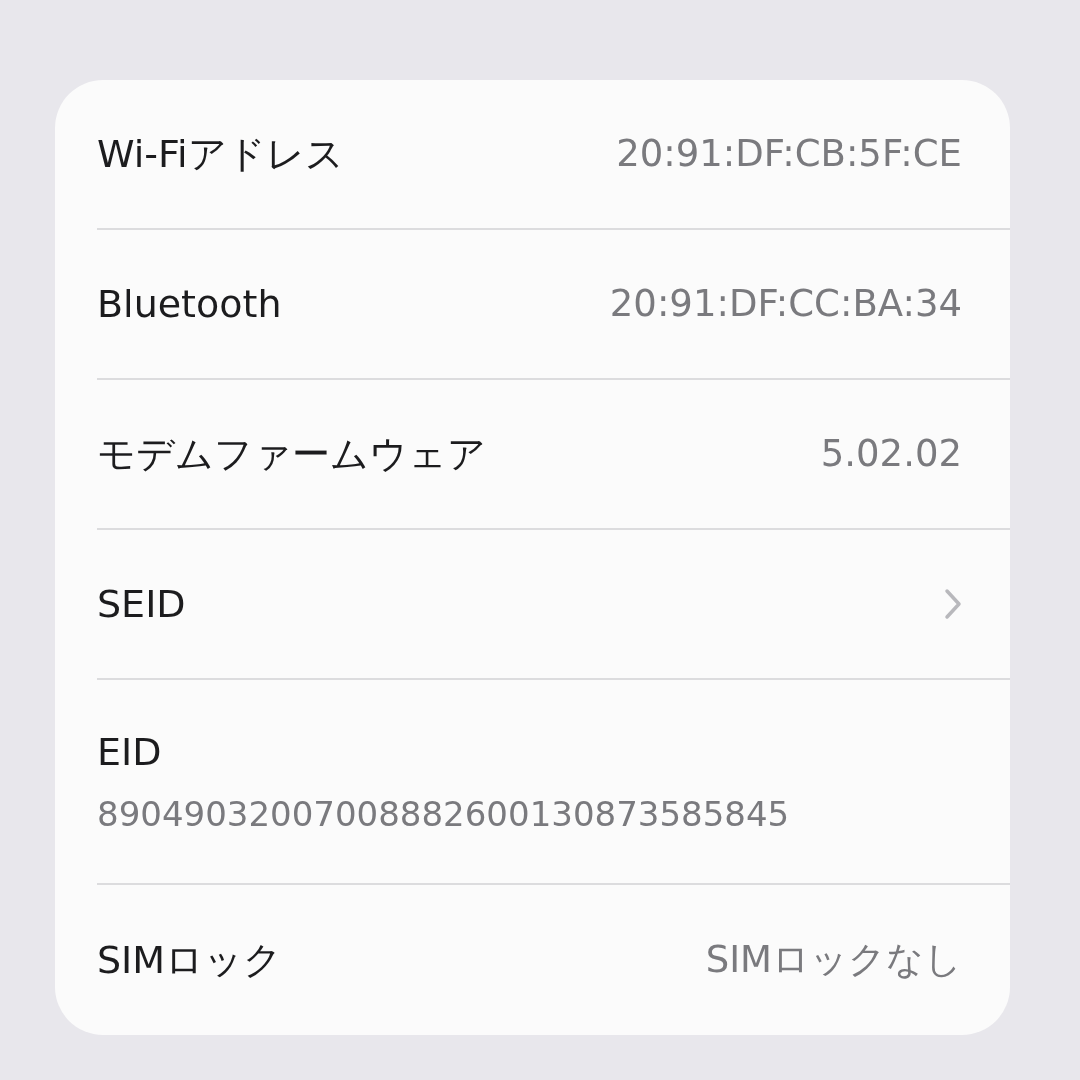  What do you see at coordinates (833, 960) in the screenshot?
I see `row-value: SIMロックなし` at bounding box center [833, 960].